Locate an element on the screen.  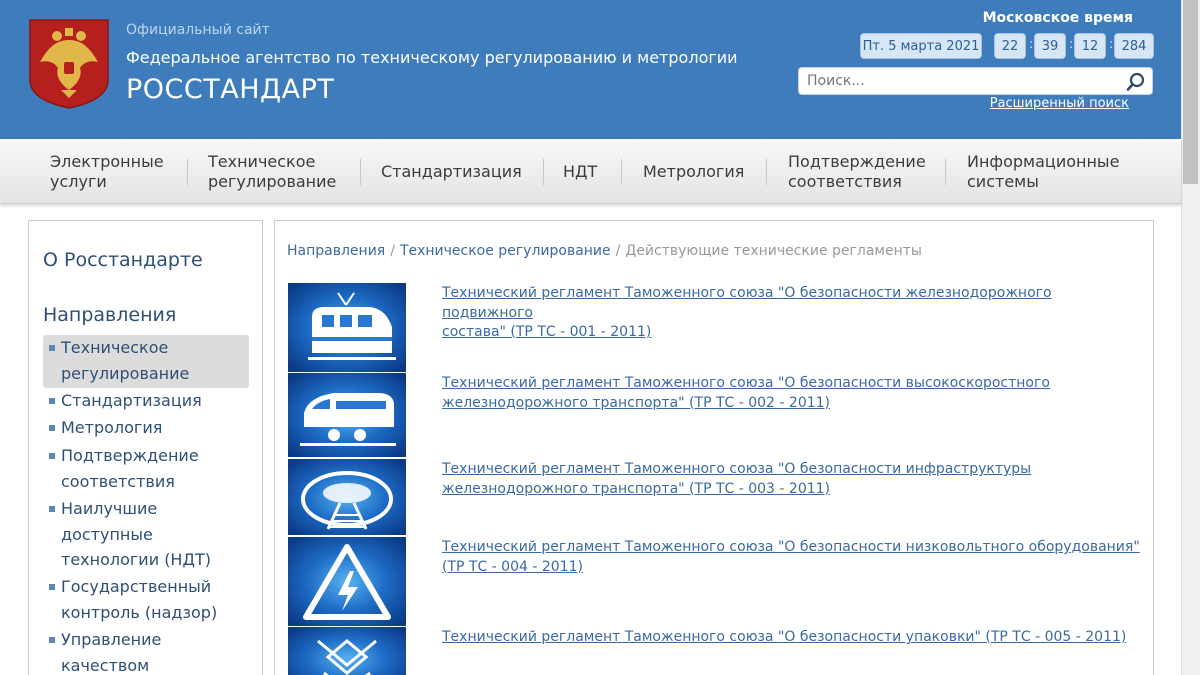
nav-label: системы is located at coordinates (1003, 181).